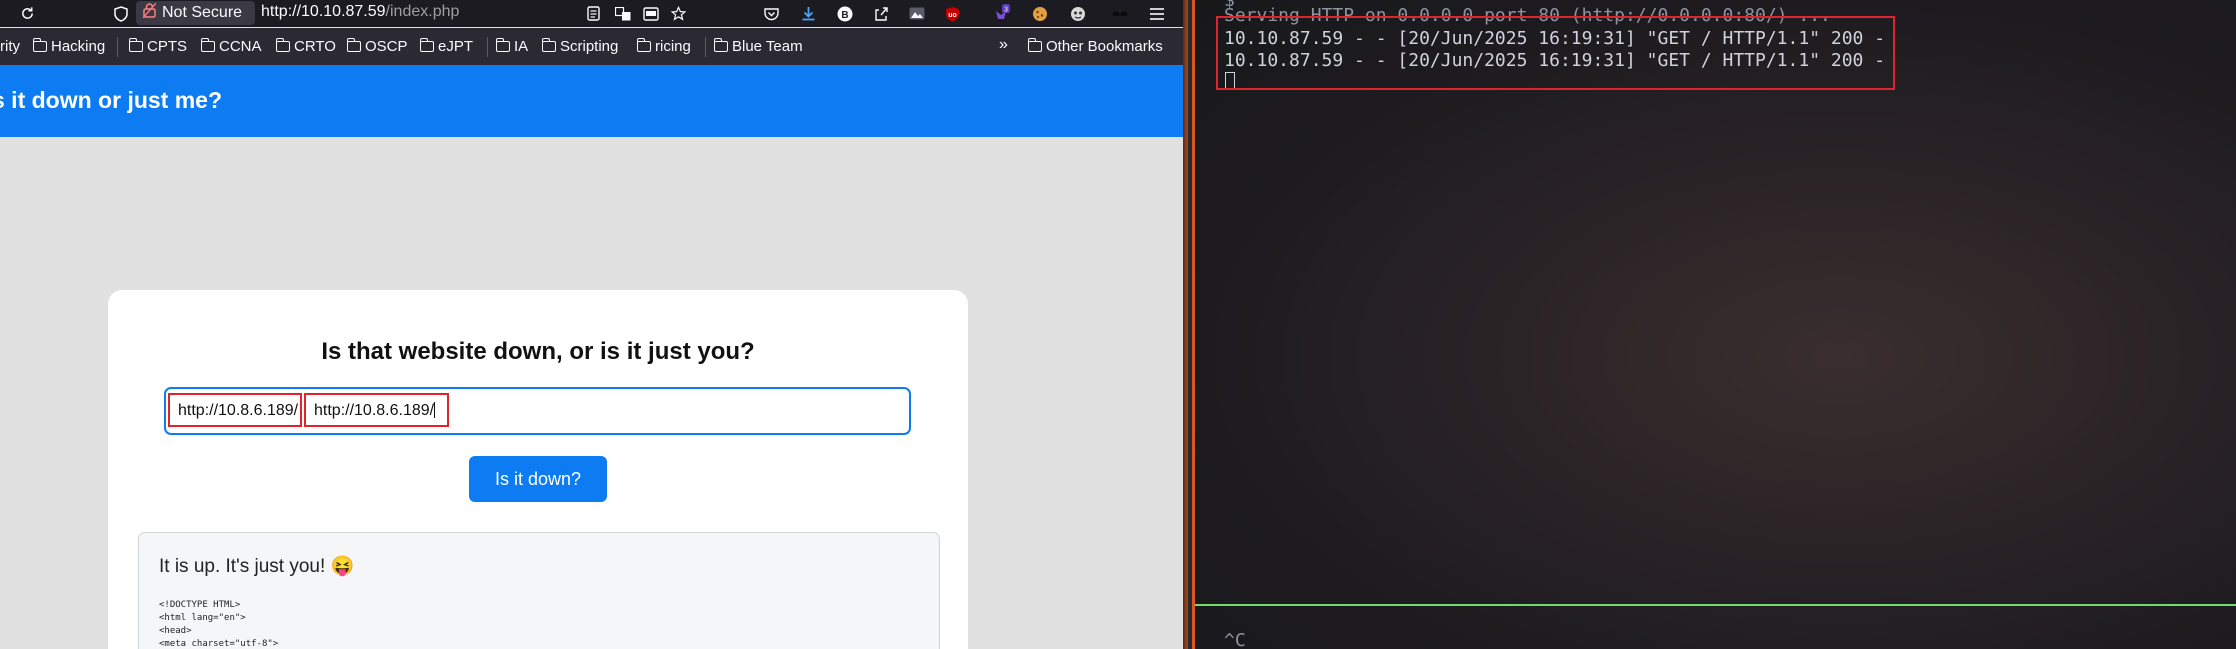  I want to click on not-secure-badge: Not Secure, so click(195, 13).